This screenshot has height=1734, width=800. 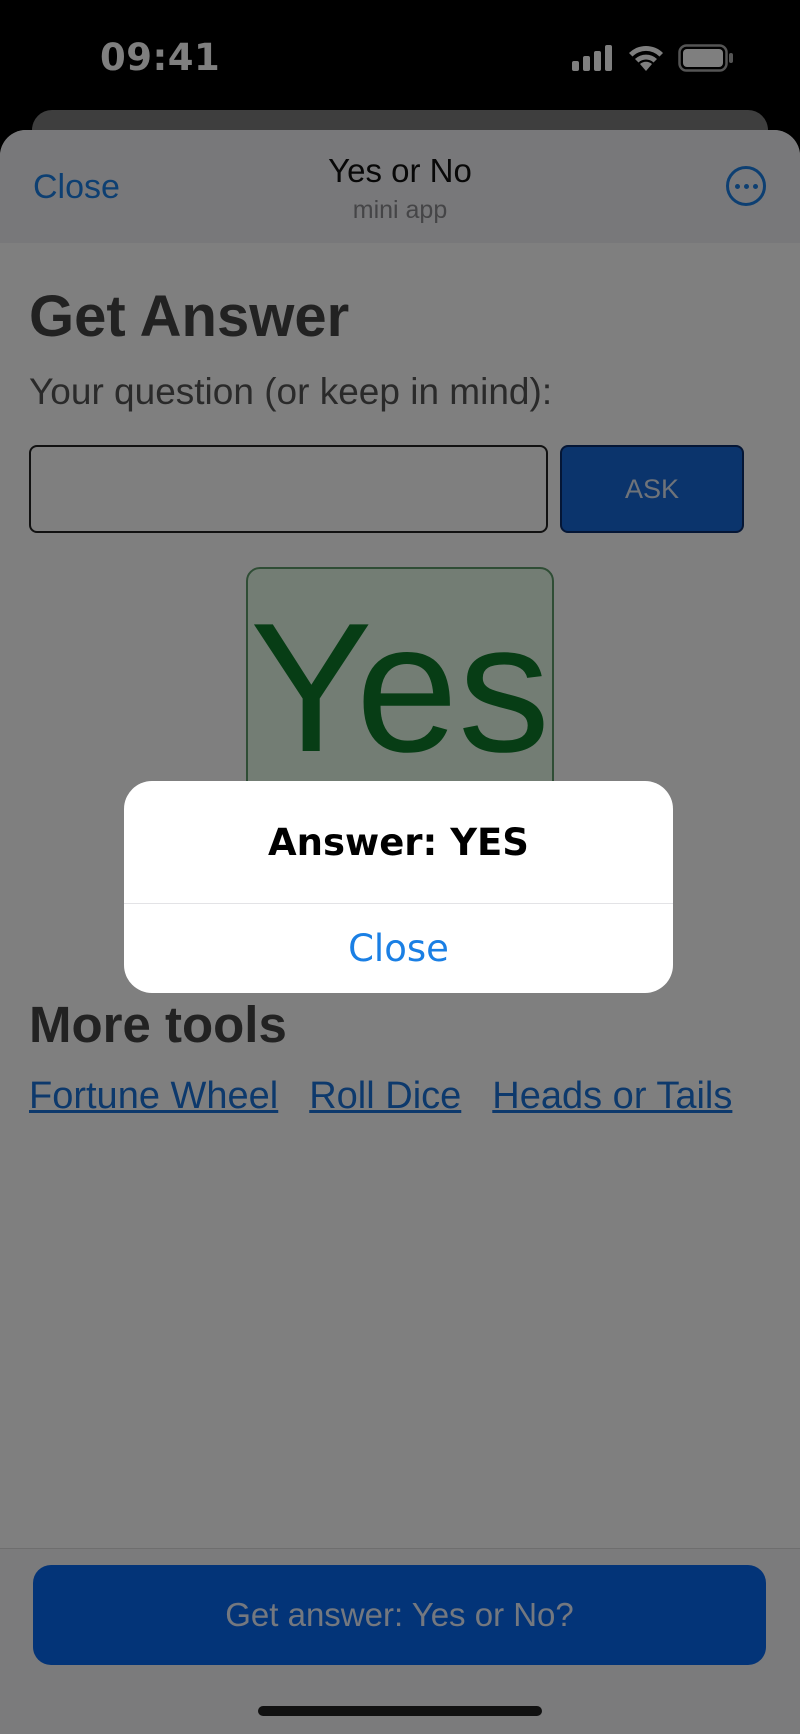 What do you see at coordinates (398, 887) in the screenshot?
I see `answer-alert: Answer: YES Close` at bounding box center [398, 887].